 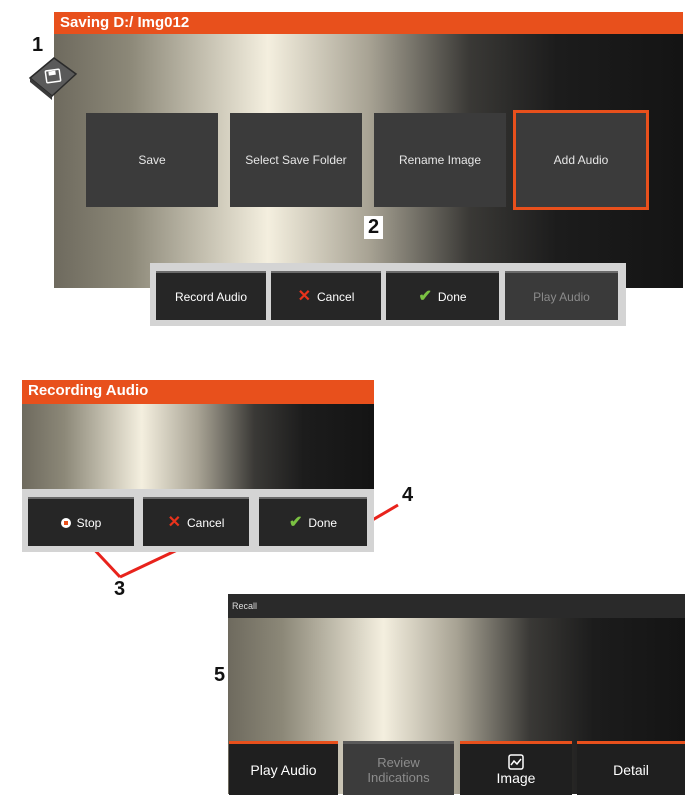 I want to click on saving-title-bar: Saving D:/ Img012, so click(x=368, y=23).